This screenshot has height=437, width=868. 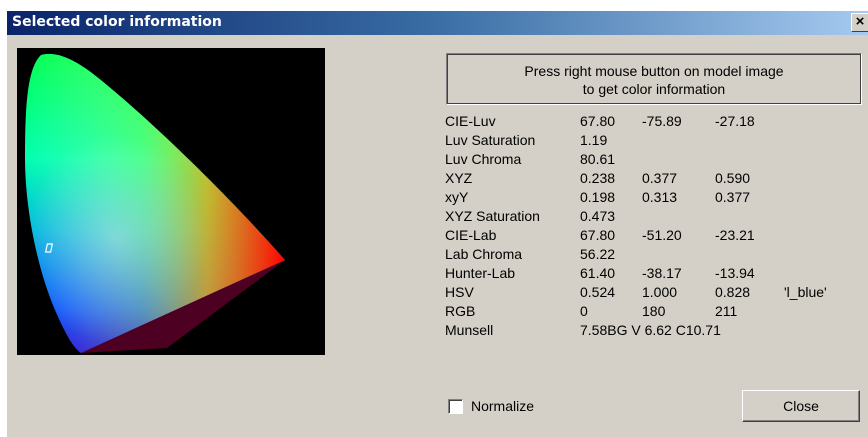 I want to click on row-label: Luv Saturation, so click(x=490, y=140).